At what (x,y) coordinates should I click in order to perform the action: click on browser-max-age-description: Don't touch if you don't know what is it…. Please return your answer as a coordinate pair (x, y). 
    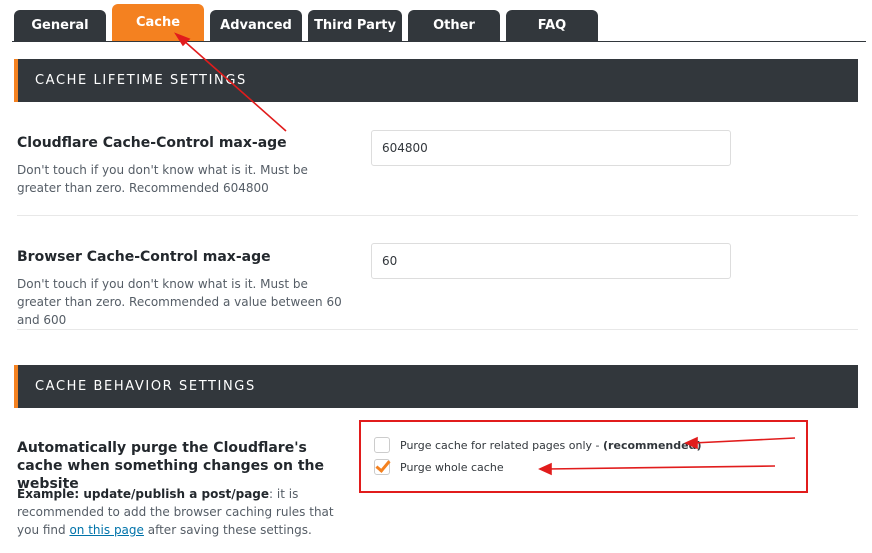
    Looking at the image, I should click on (179, 302).